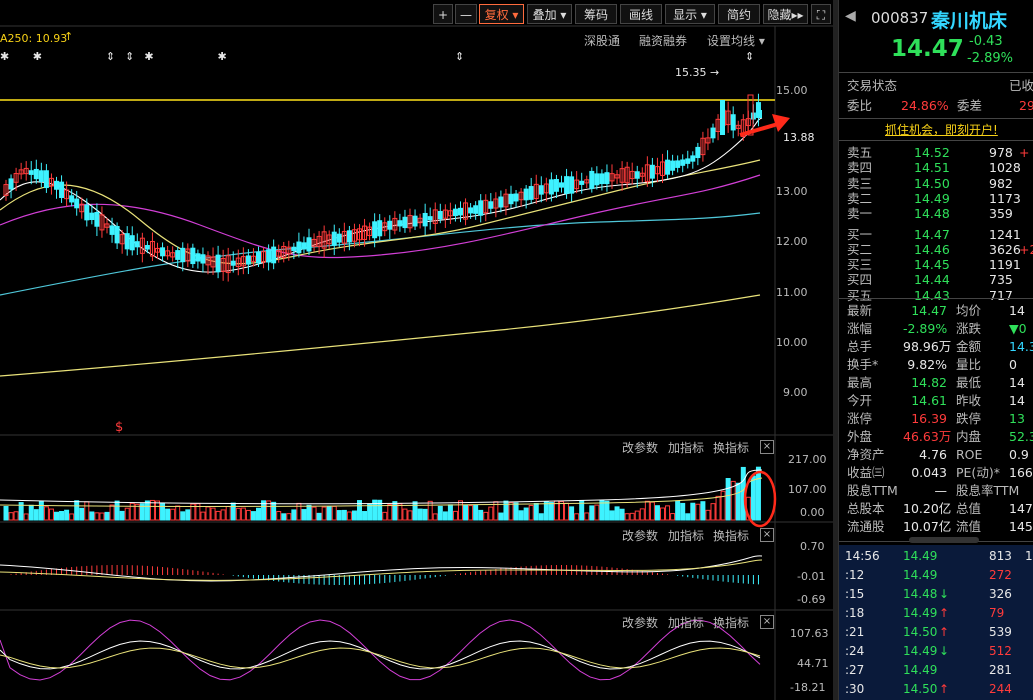 The height and width of the screenshot is (700, 1033). Describe the element at coordinates (920, 613) in the screenshot. I see `tick-price: 14.49` at that location.